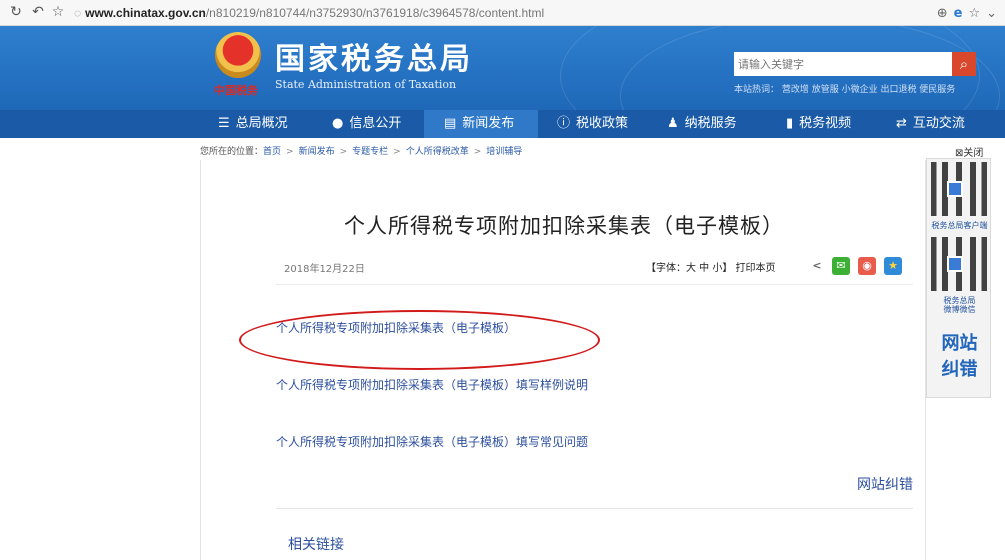  I want to click on nav-item-exchange: ⇄ 互动交流, so click(930, 124).